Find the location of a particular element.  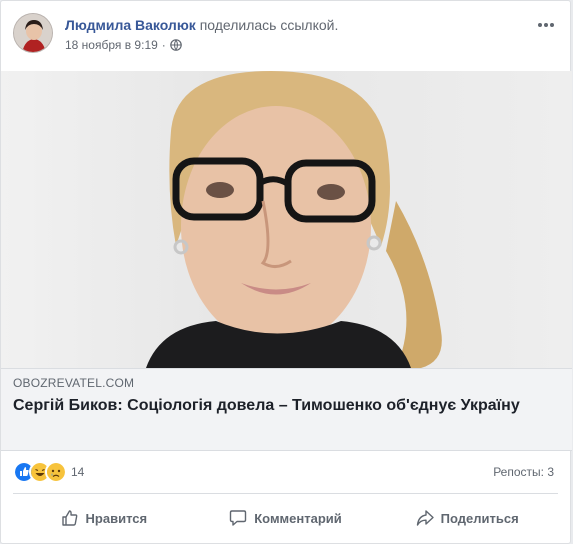

post-title-line: Людмила Ваколюк поделилась ссылкой. is located at coordinates (201, 25).